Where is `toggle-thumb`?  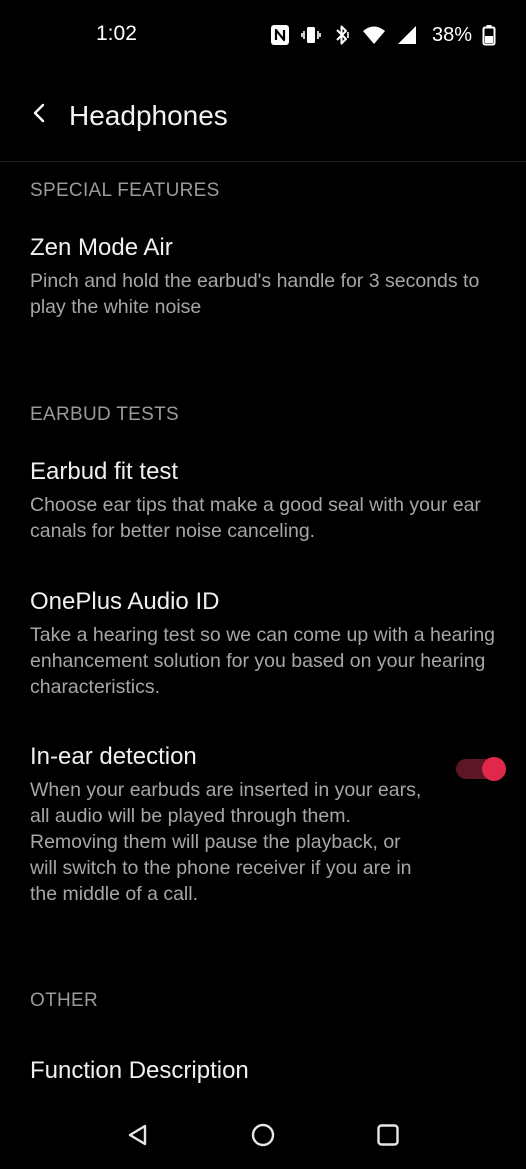
toggle-thumb is located at coordinates (494, 769).